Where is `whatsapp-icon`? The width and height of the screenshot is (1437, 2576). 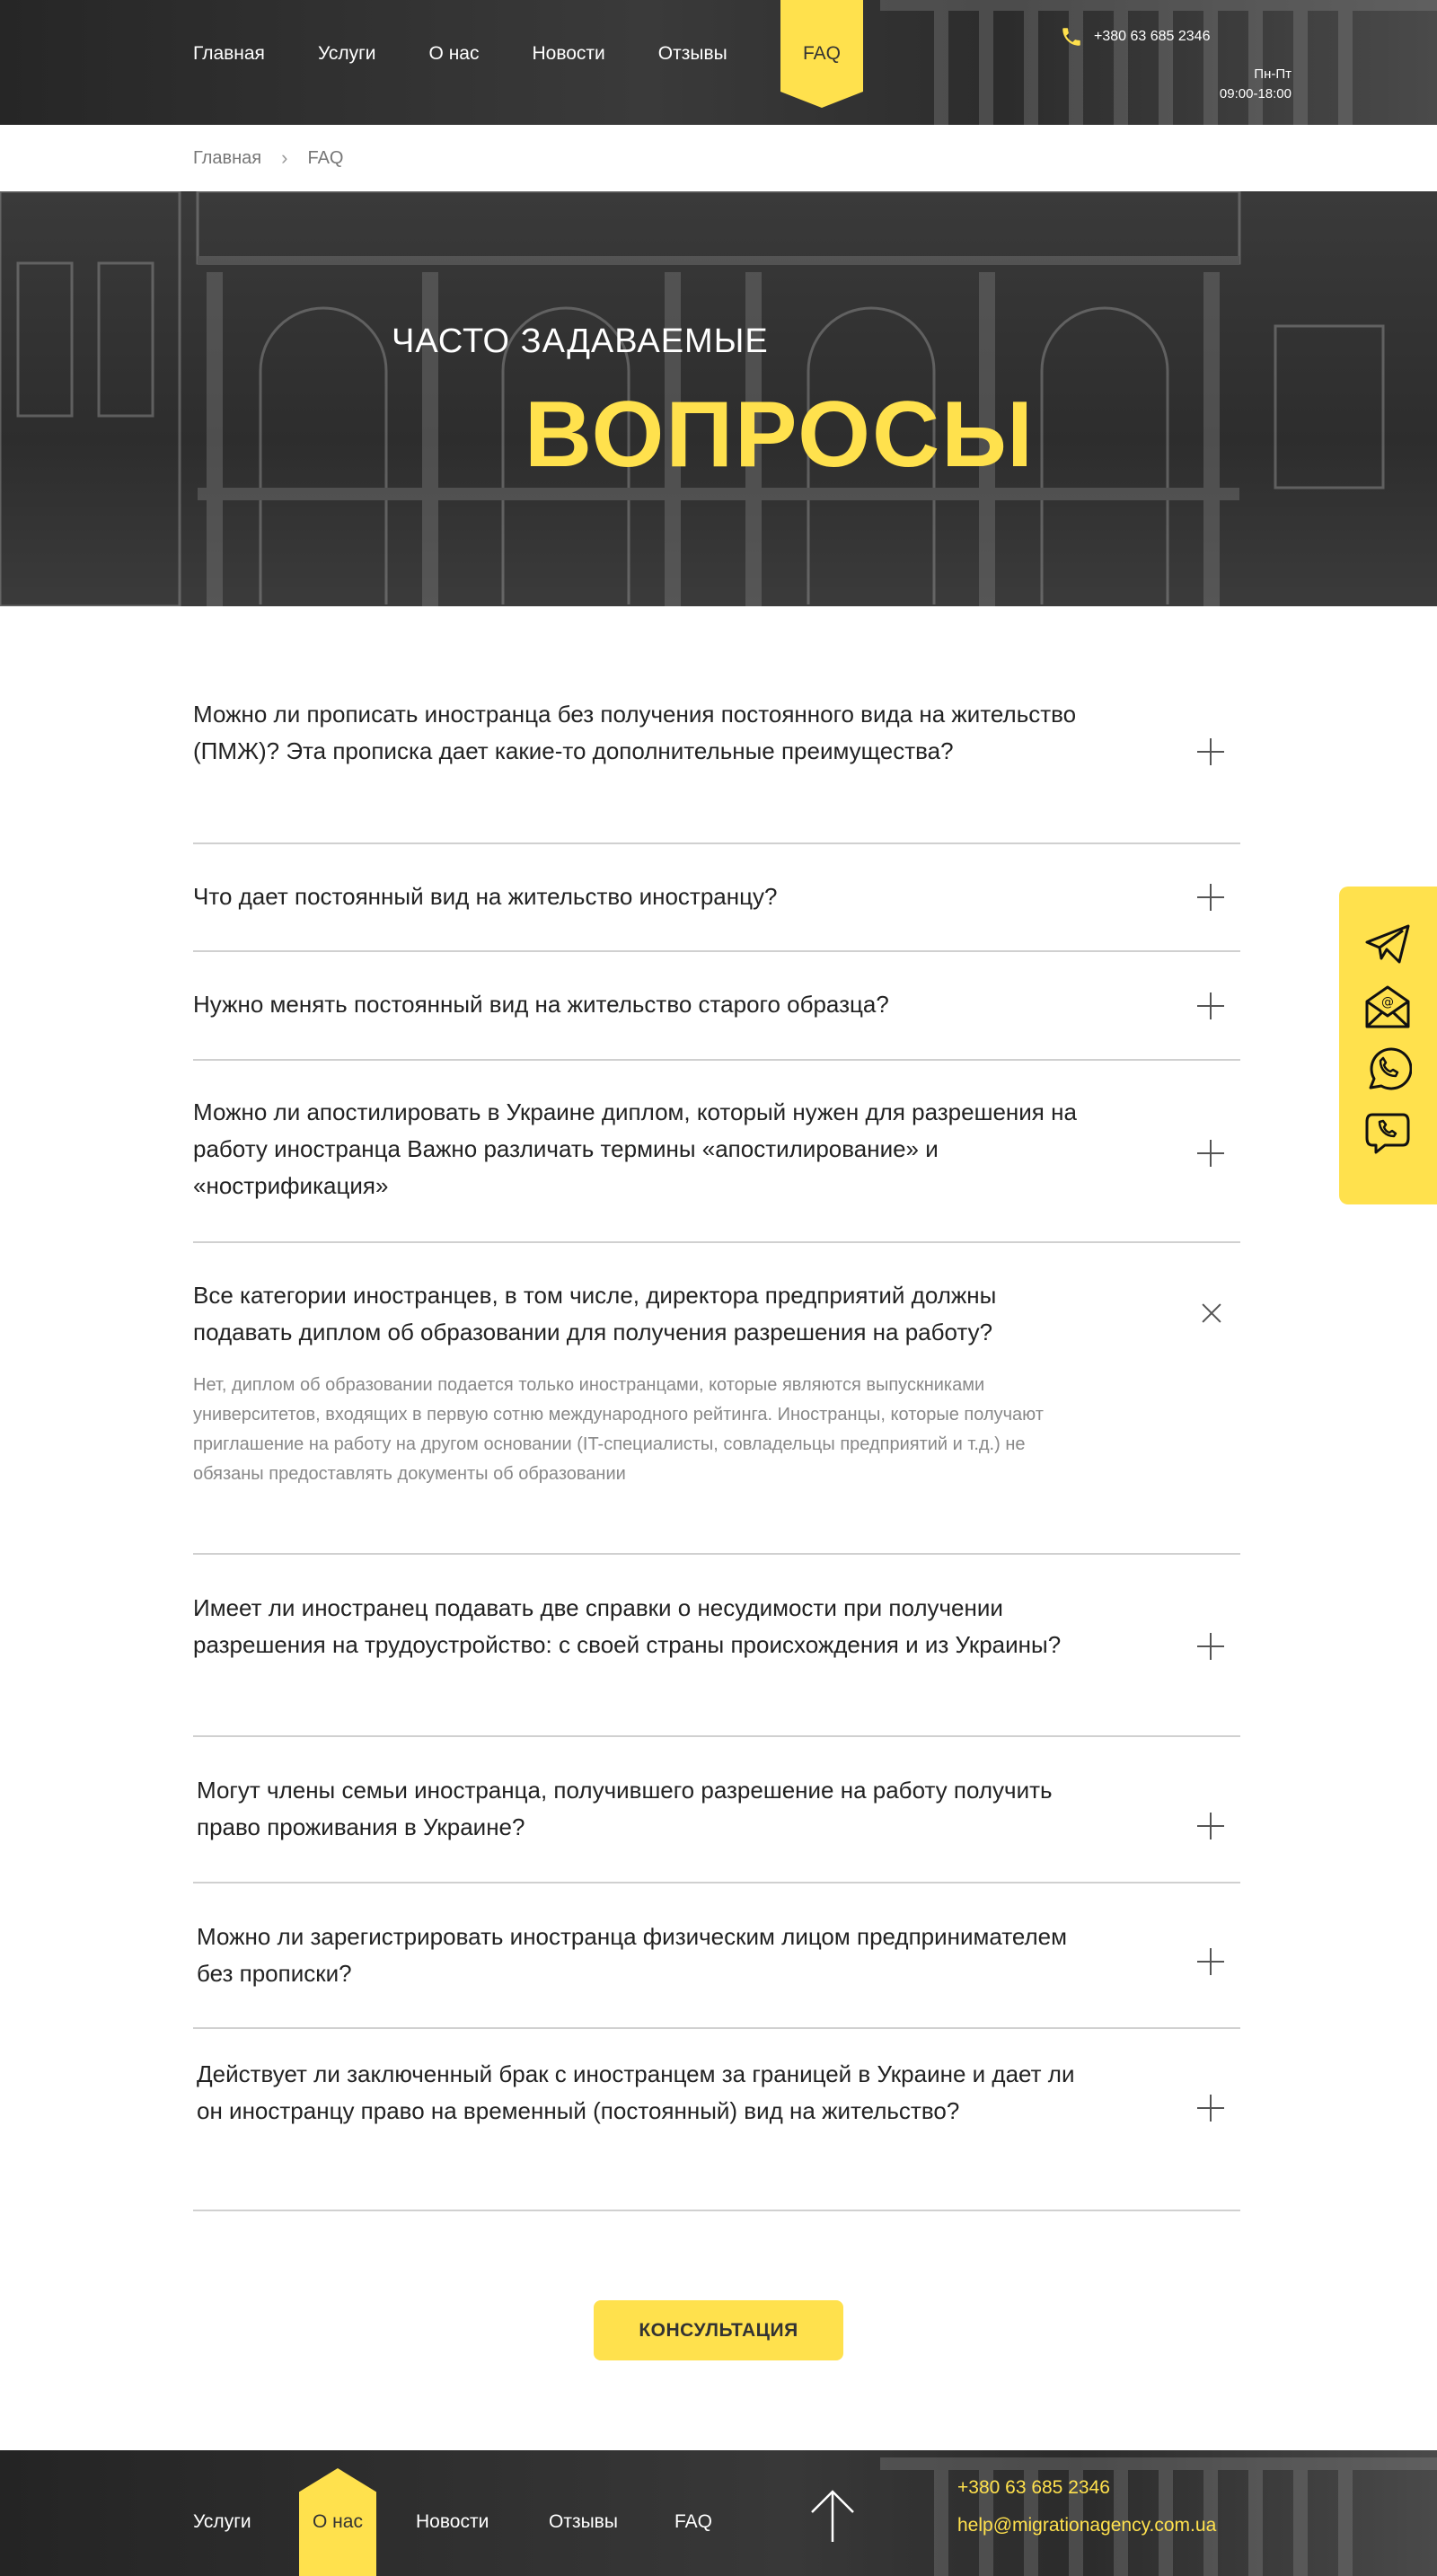 whatsapp-icon is located at coordinates (1387, 1069).